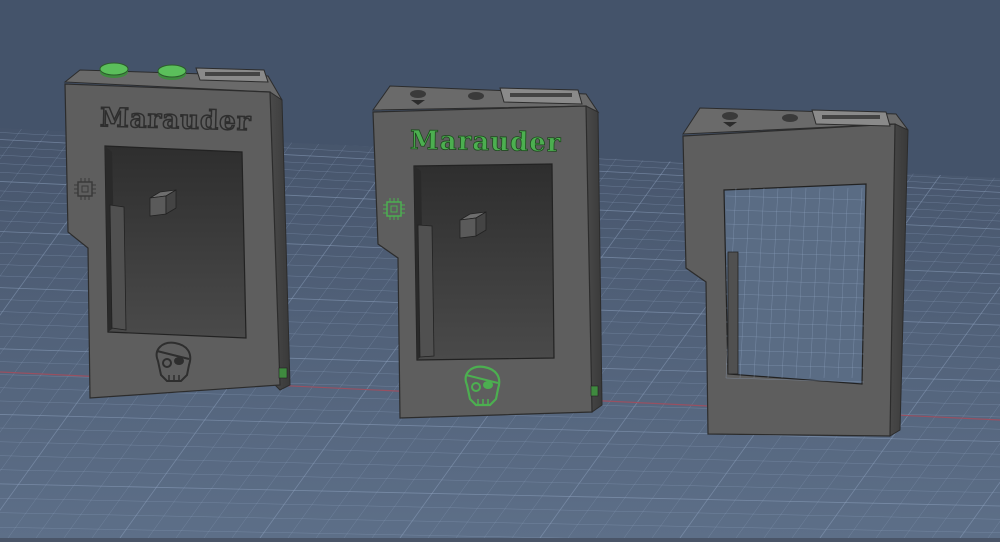 This screenshot has width=1000, height=542. Describe the element at coordinates (594, 391) in the screenshot. I see `case-2-side-led` at that location.